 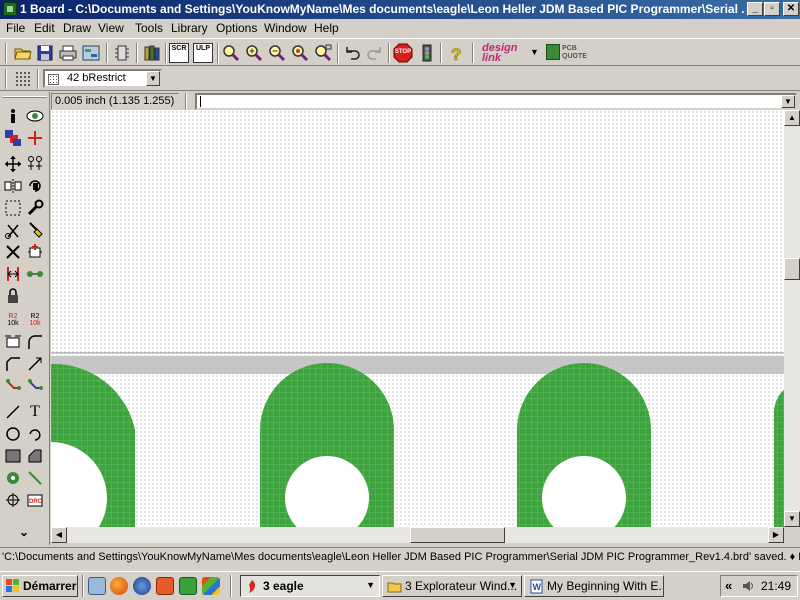 What do you see at coordinates (776, 586) in the screenshot?
I see `clock: 21:49` at bounding box center [776, 586].